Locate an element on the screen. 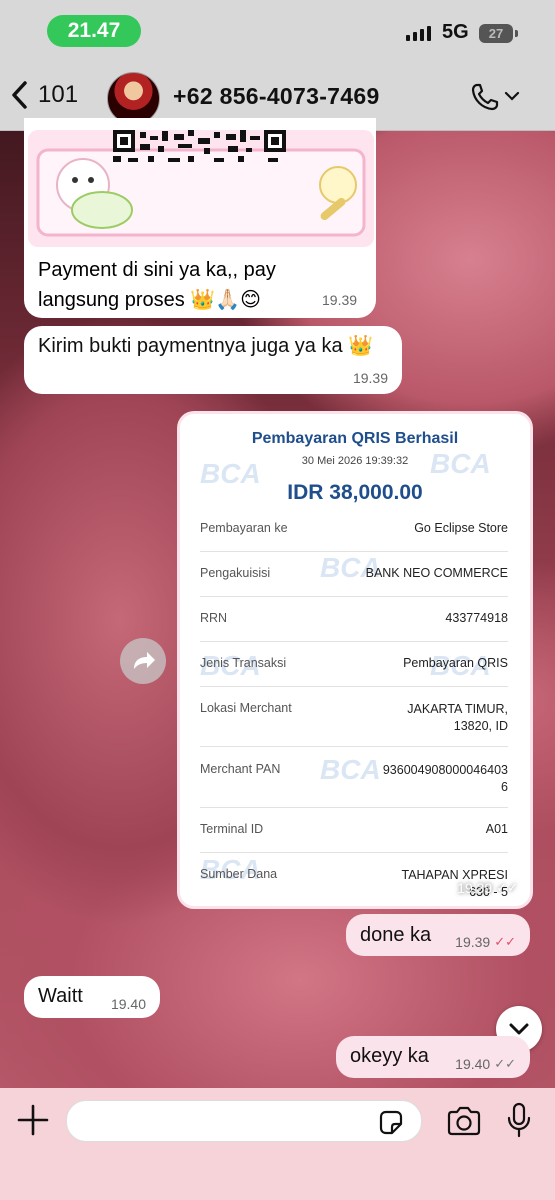  receipt-row: RRN 433774918 is located at coordinates (354, 626).